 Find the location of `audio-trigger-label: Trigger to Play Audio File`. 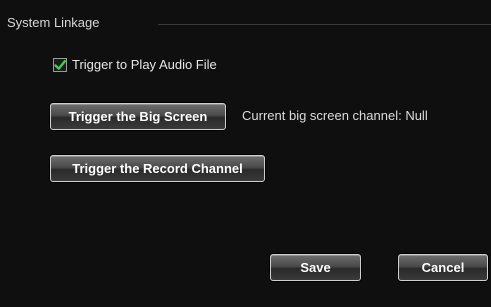

audio-trigger-label: Trigger to Play Audio File is located at coordinates (144, 64).